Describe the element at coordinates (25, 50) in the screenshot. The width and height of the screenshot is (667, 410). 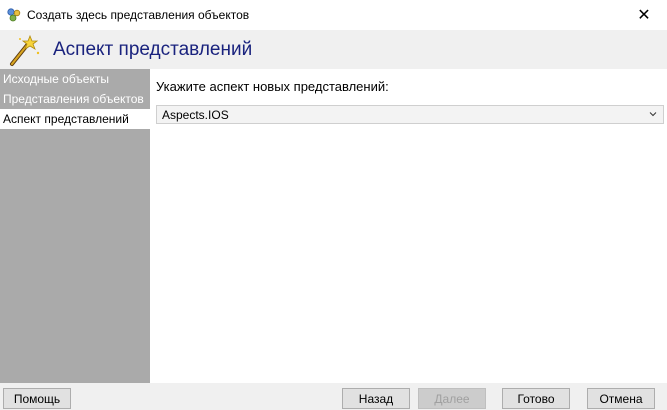
I see `wizard-wand-icon` at that location.